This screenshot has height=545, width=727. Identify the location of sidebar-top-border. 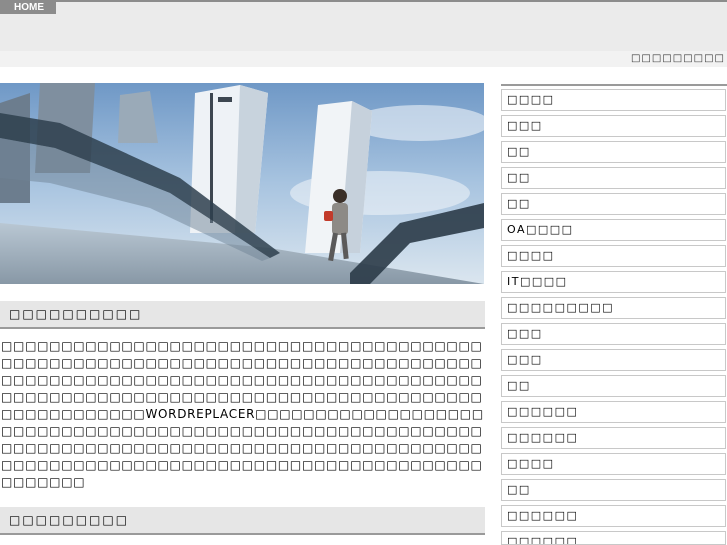
(614, 85).